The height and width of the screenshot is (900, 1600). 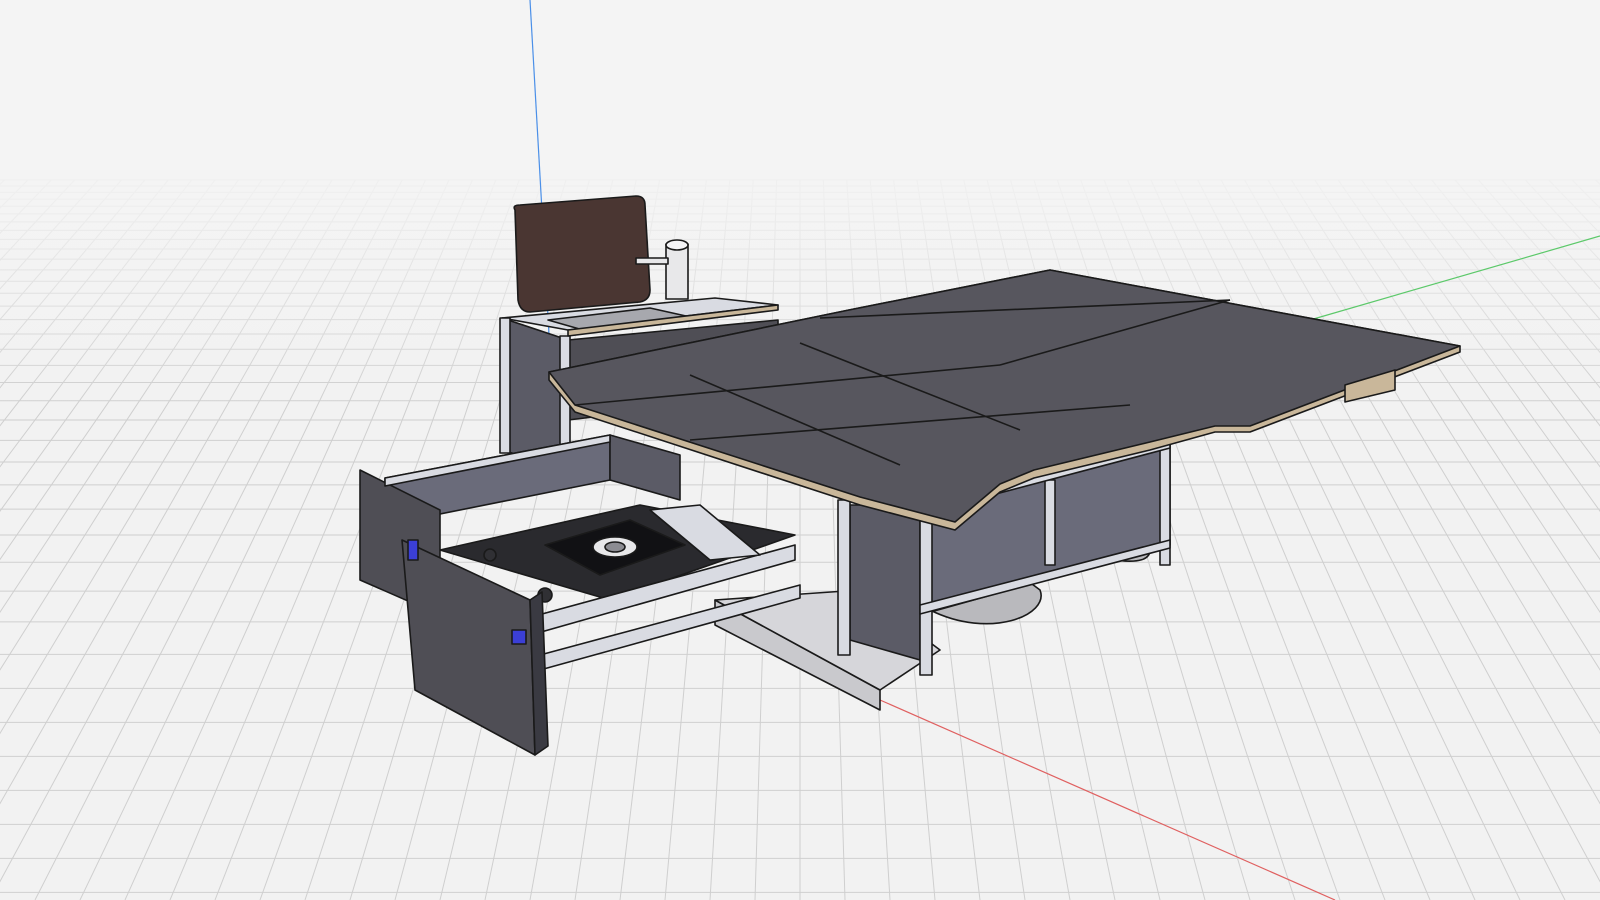 What do you see at coordinates (677, 245) in the screenshot?
I see `faucet-cap` at bounding box center [677, 245].